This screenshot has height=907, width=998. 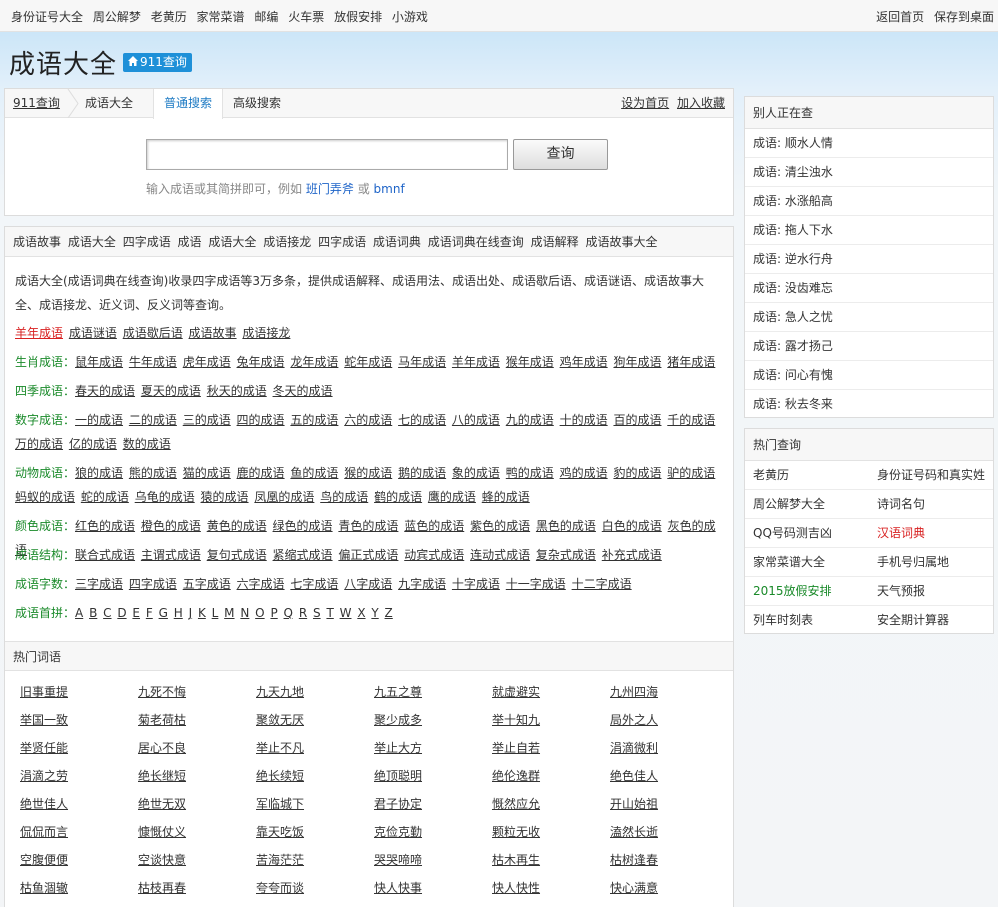 I want to click on category-row-link: 橙色的成语, so click(x=171, y=526).